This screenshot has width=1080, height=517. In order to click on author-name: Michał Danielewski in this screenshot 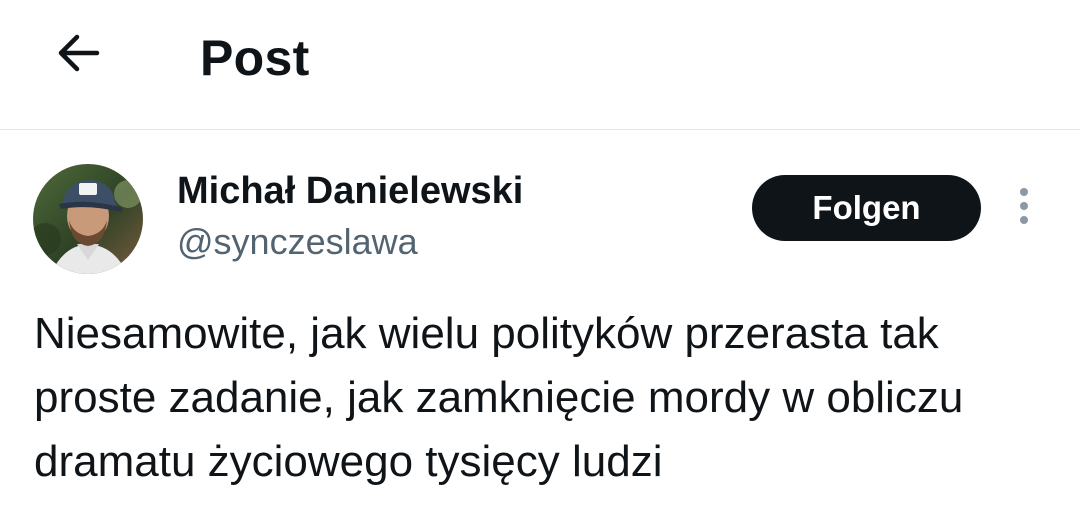, I will do `click(350, 191)`.